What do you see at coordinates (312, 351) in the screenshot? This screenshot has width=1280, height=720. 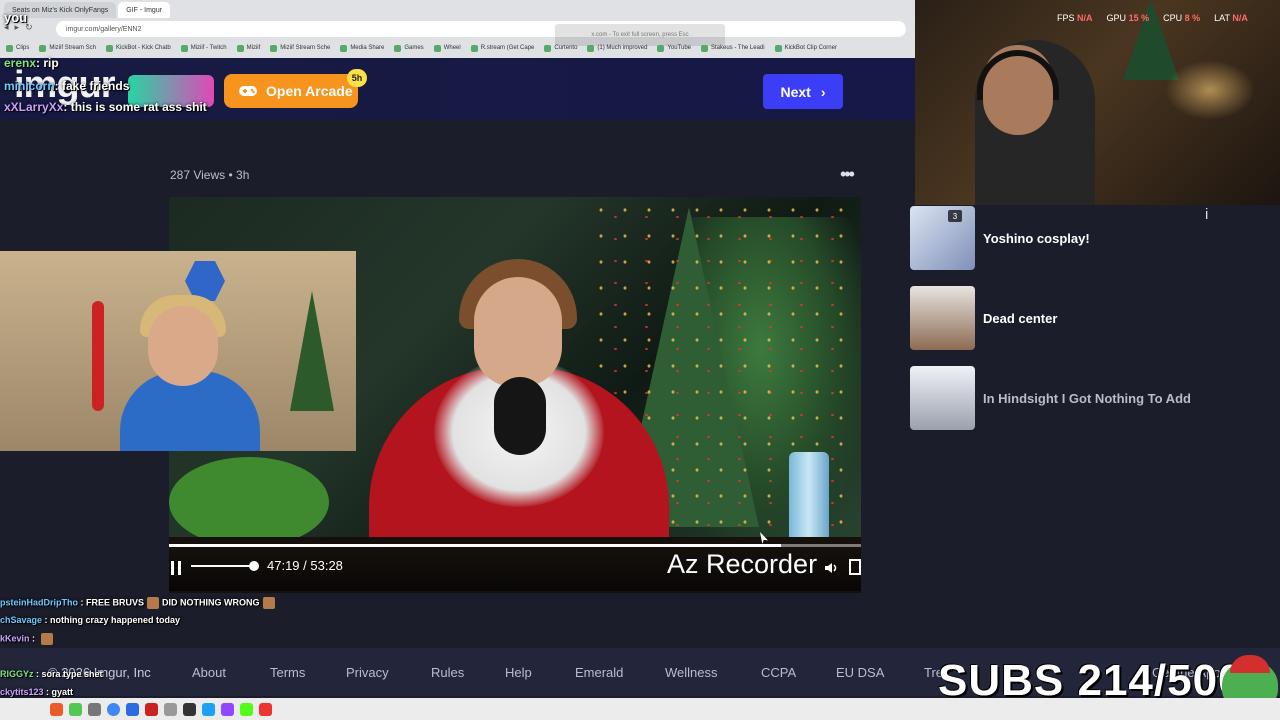 I see `christmas-tree` at bounding box center [312, 351].